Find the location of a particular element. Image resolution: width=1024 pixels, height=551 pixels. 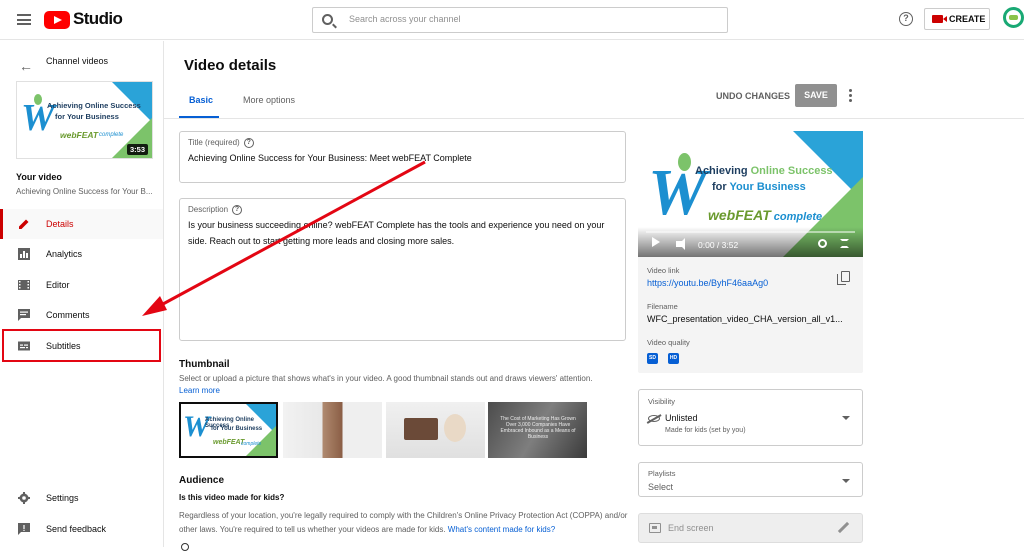

sidebar-item-label: Details is located at coordinates (60, 224).